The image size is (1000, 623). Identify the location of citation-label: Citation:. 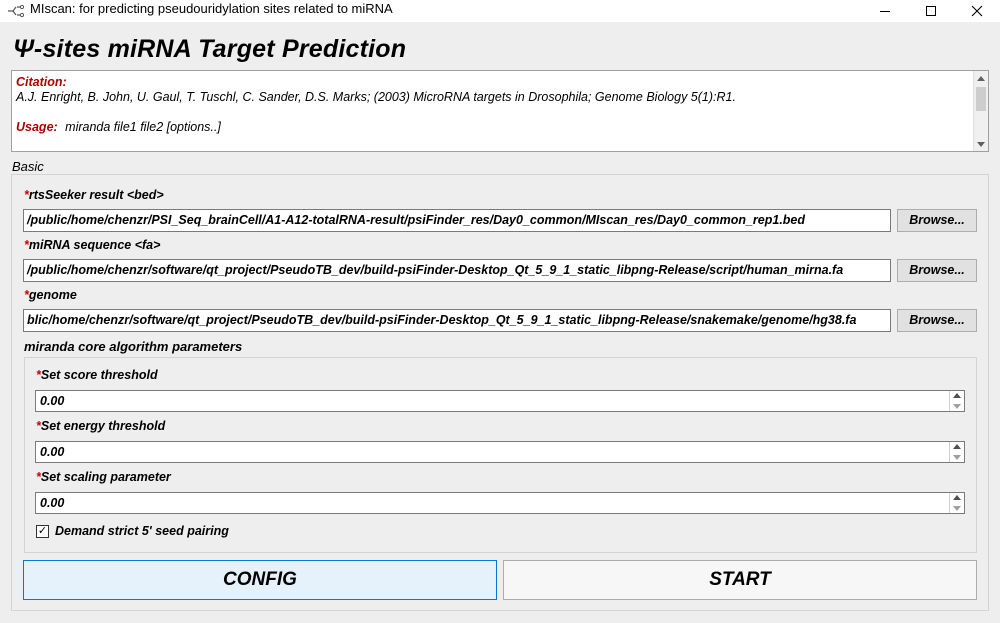
(41, 82).